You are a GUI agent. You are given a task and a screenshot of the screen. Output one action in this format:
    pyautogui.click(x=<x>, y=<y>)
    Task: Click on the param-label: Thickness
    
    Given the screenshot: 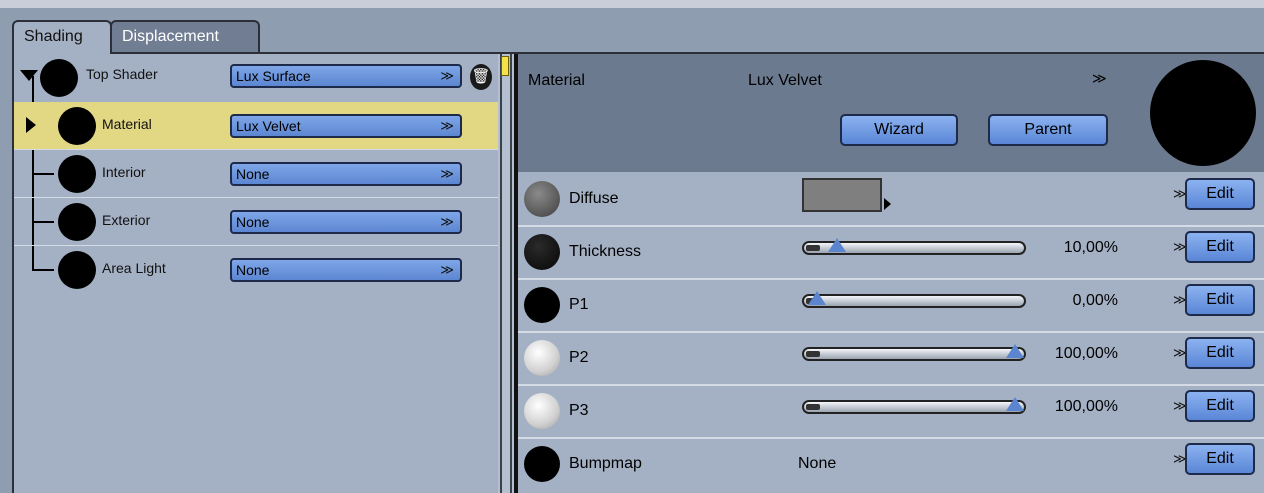 What is the action you would take?
    pyautogui.click(x=605, y=251)
    